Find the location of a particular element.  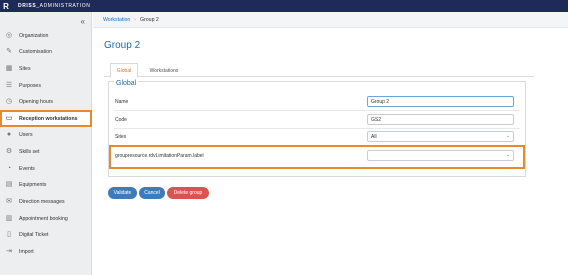

sidebar-item-label: Skills set is located at coordinates (29, 152).